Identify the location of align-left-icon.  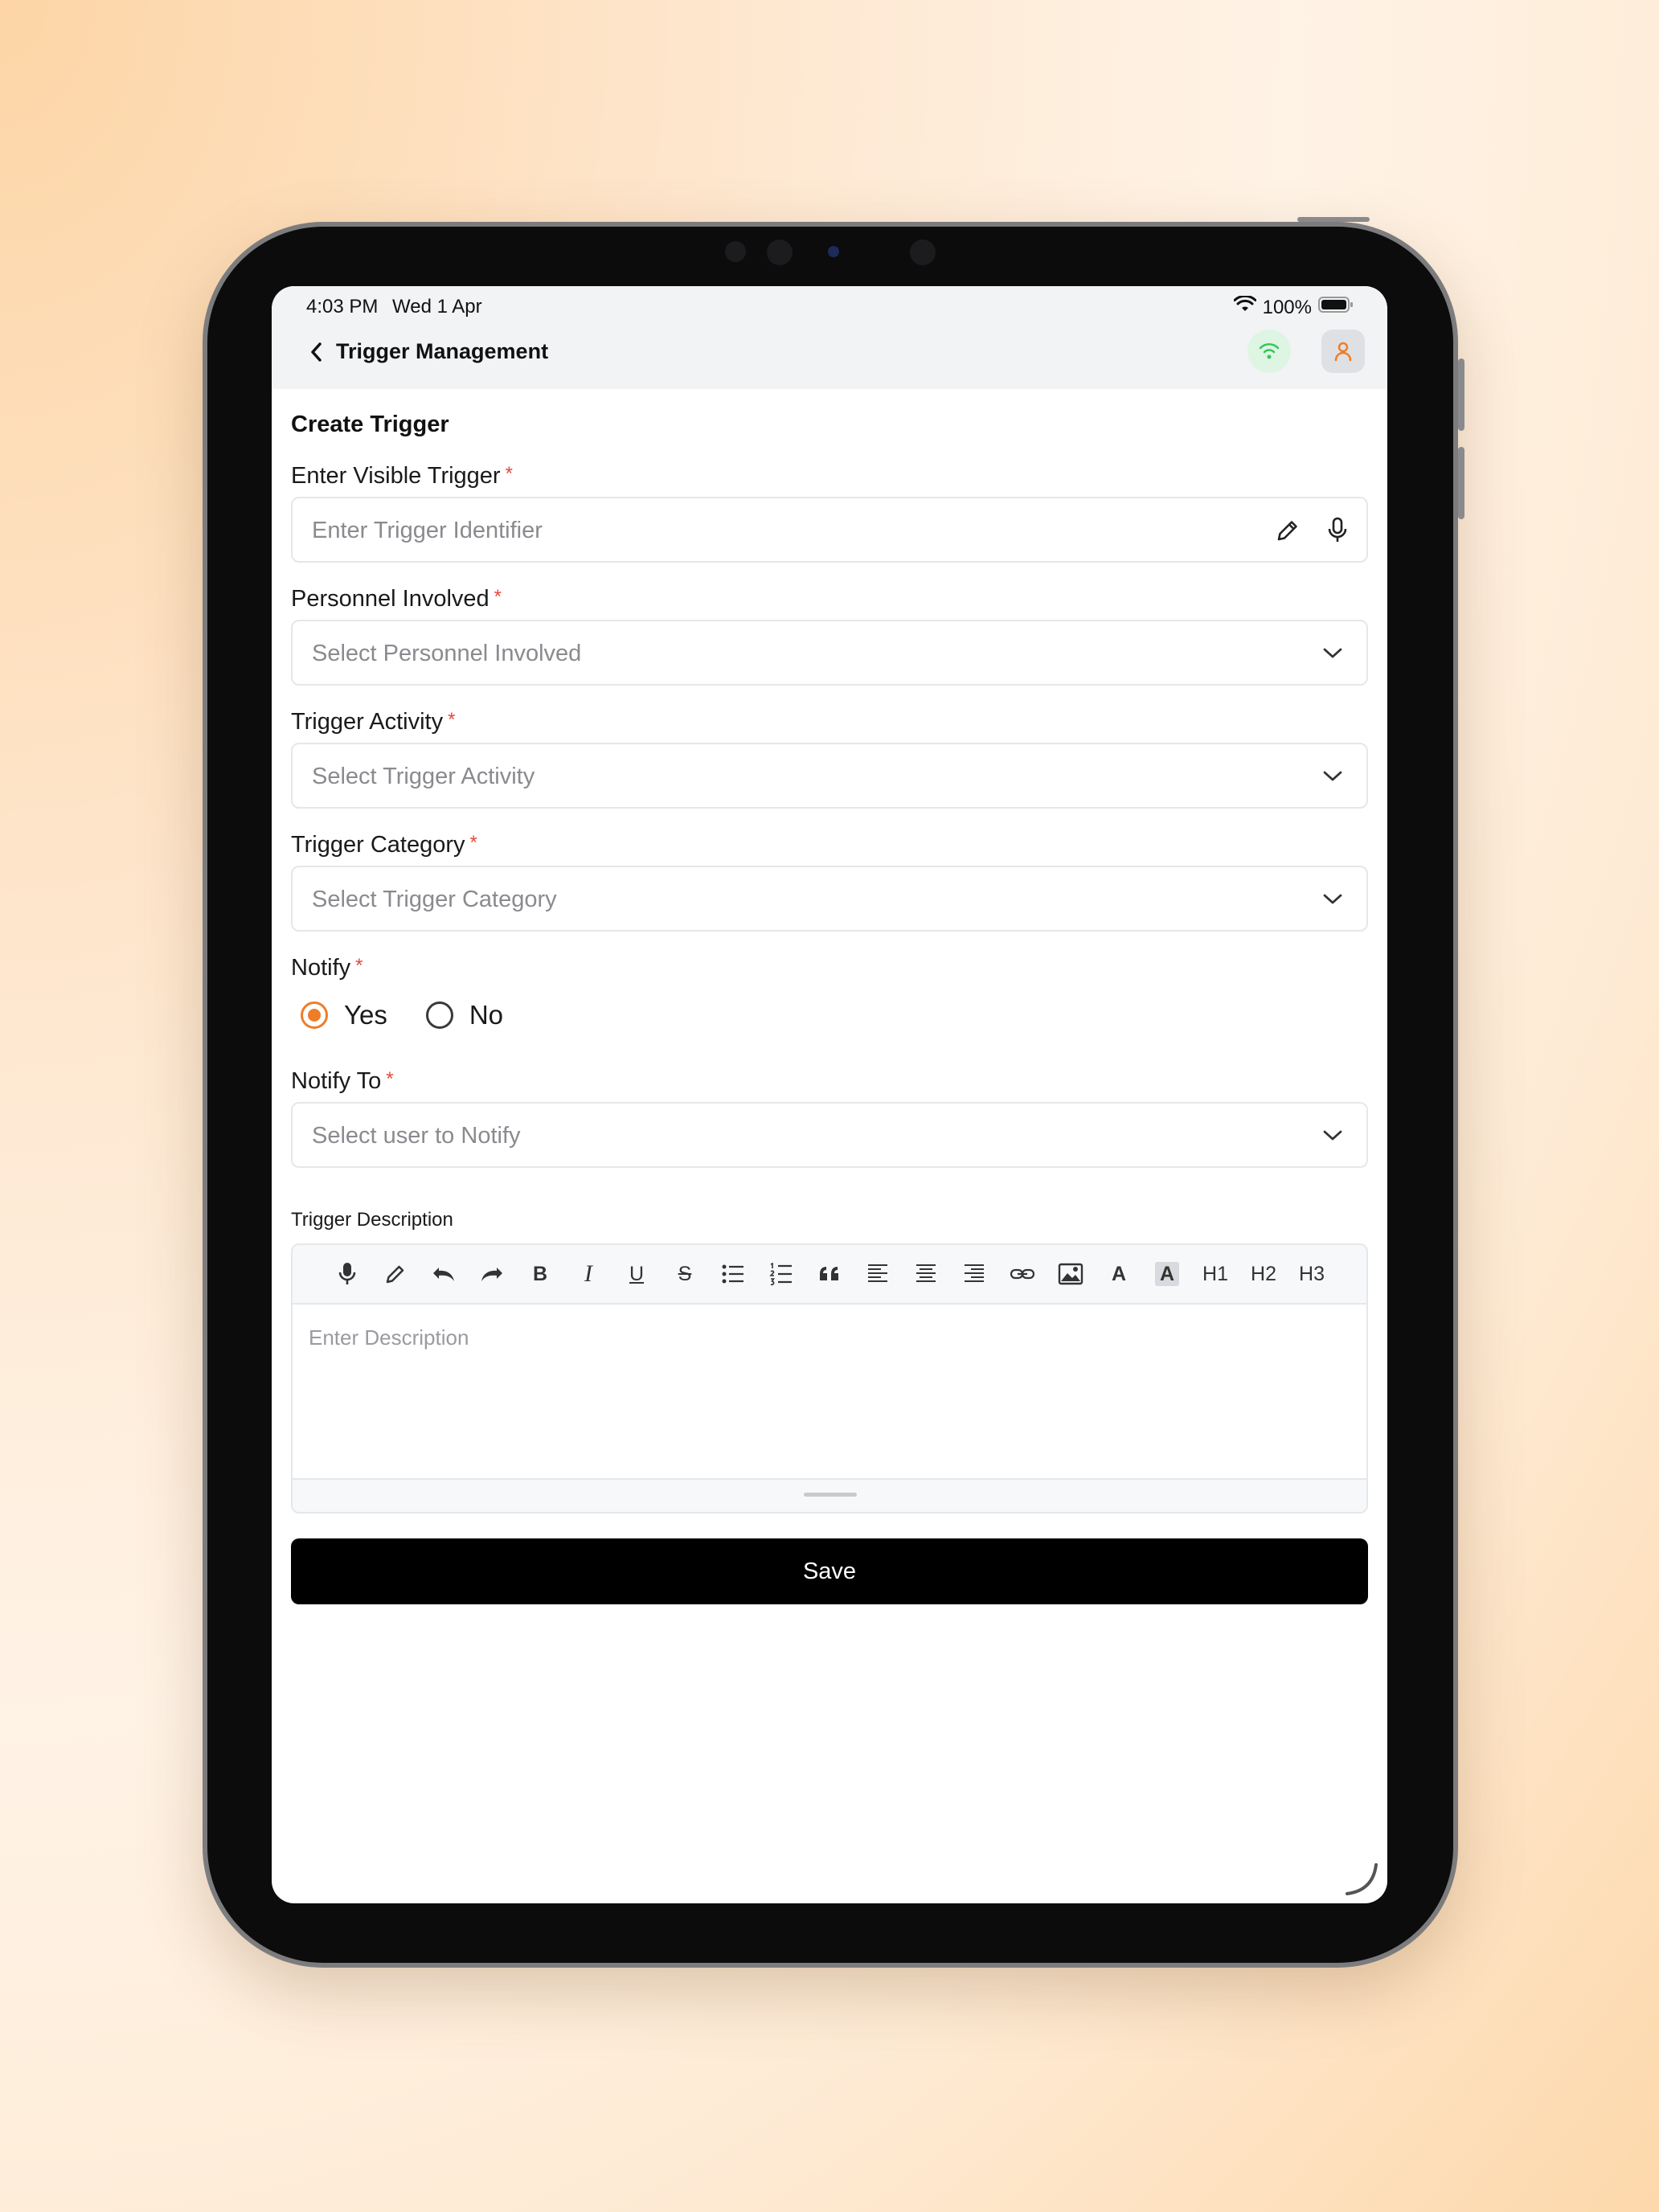
(878, 1274).